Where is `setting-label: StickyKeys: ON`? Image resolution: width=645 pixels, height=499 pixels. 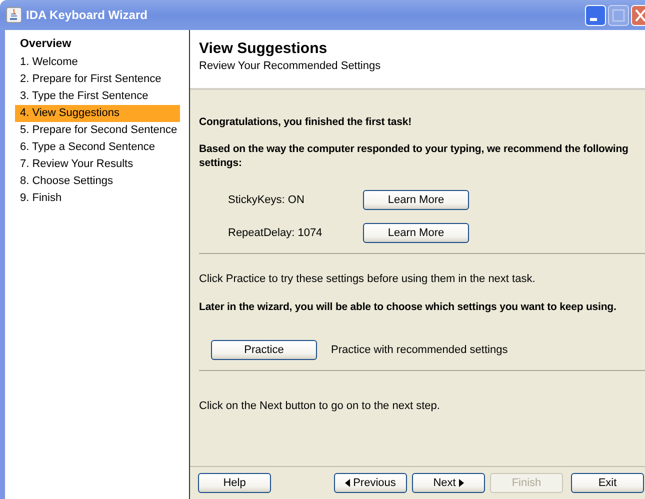
setting-label: StickyKeys: ON is located at coordinates (267, 200).